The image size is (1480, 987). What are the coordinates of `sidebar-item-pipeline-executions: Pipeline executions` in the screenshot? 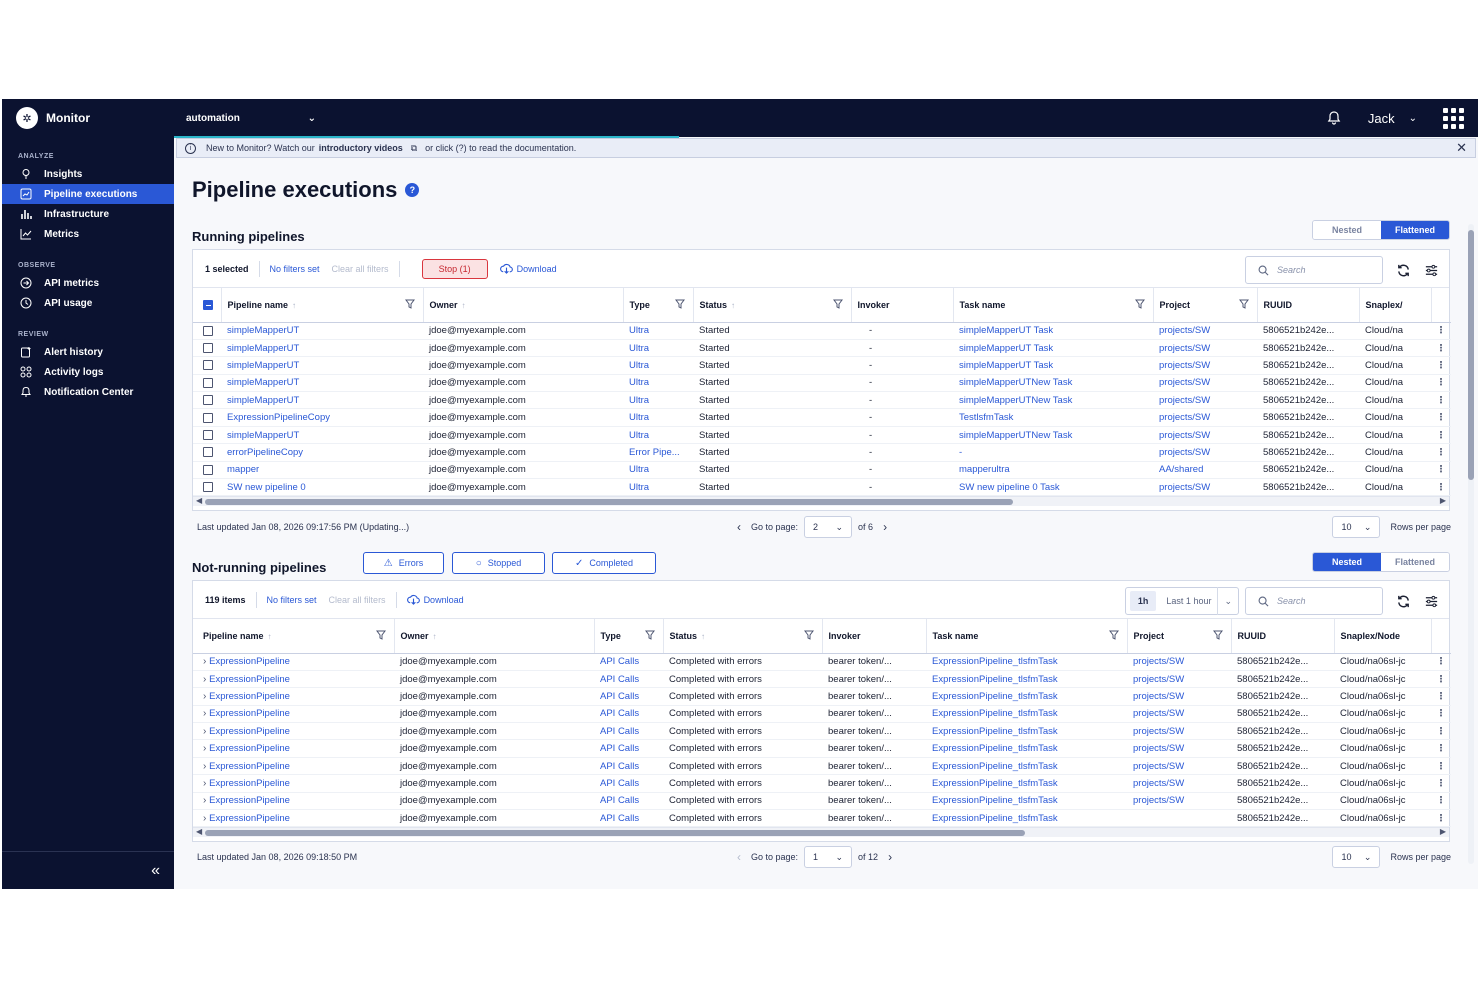 It's located at (88, 194).